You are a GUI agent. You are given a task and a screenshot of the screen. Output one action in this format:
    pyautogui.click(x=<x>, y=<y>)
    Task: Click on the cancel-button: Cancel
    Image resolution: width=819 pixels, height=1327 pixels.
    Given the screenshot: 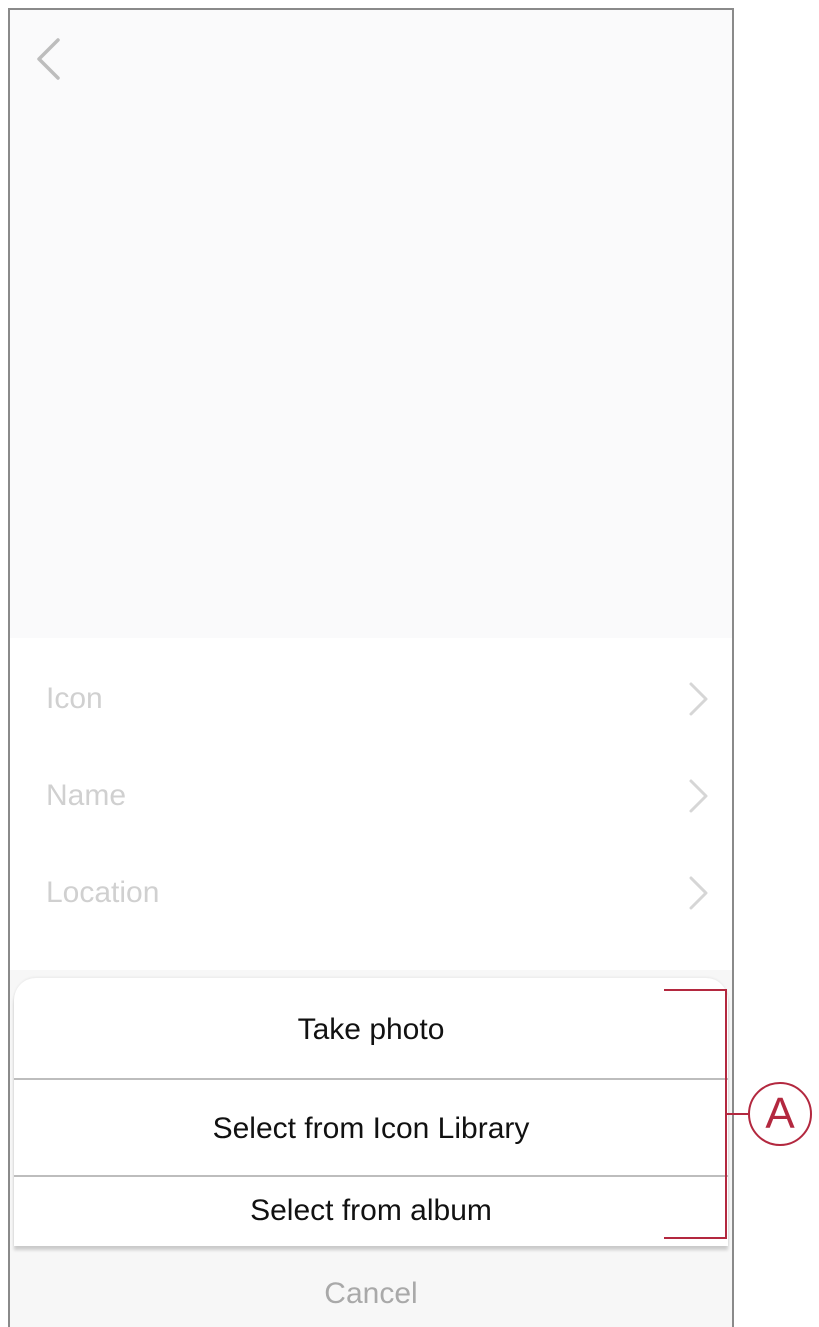 What is the action you would take?
    pyautogui.click(x=371, y=1292)
    